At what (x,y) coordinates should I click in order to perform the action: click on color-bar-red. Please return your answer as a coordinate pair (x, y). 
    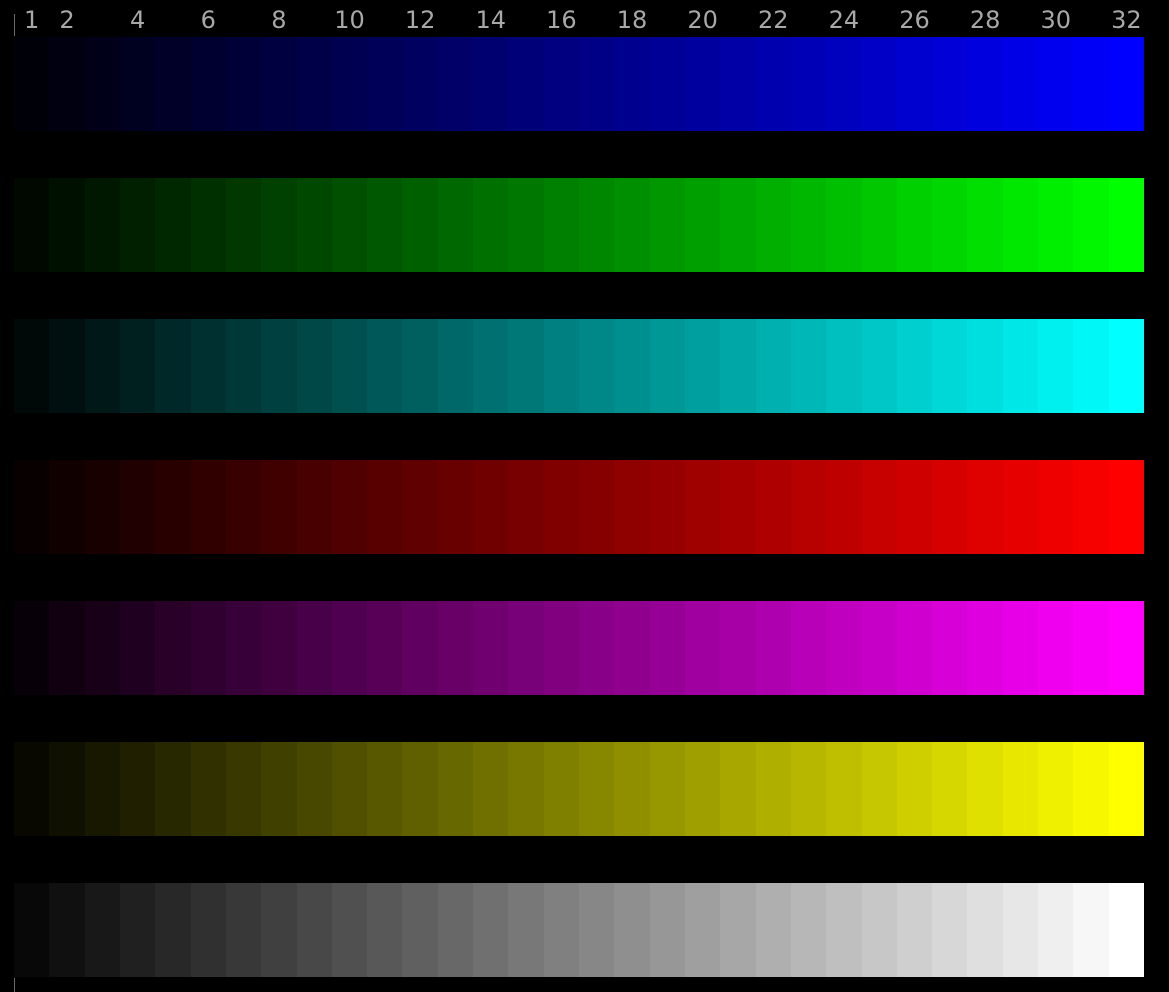
    Looking at the image, I should click on (579, 507).